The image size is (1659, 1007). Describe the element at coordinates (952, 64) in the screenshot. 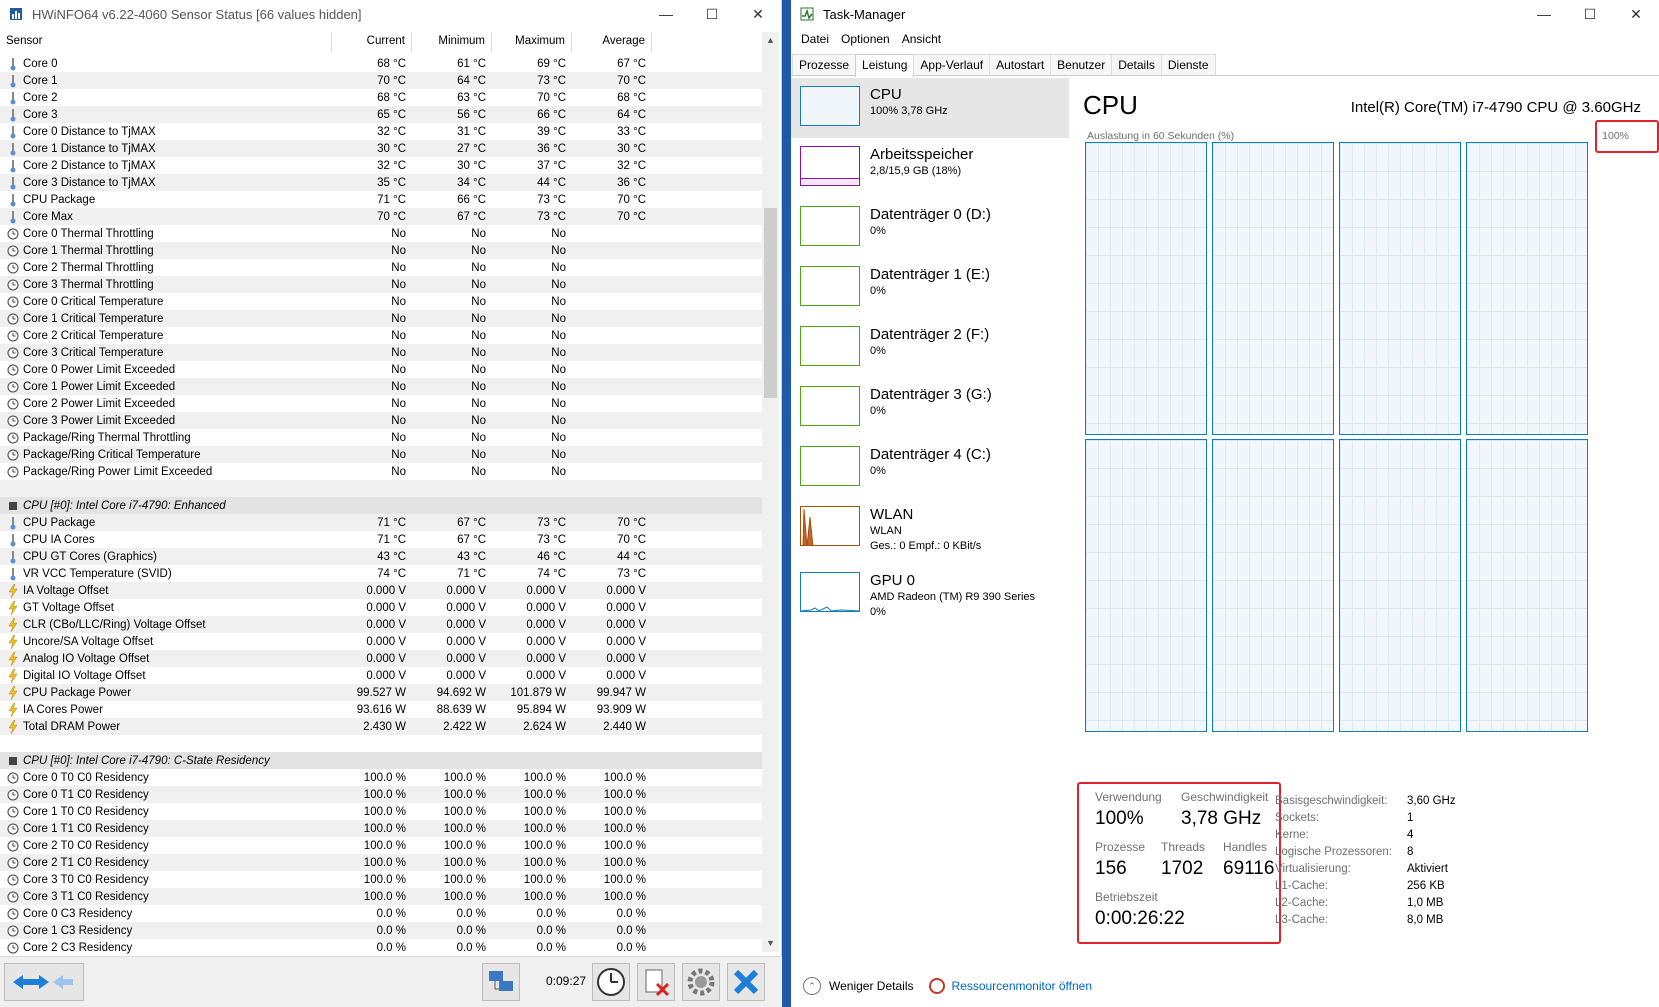

I see `tab-app-verlauf: App-Verlauf` at that location.